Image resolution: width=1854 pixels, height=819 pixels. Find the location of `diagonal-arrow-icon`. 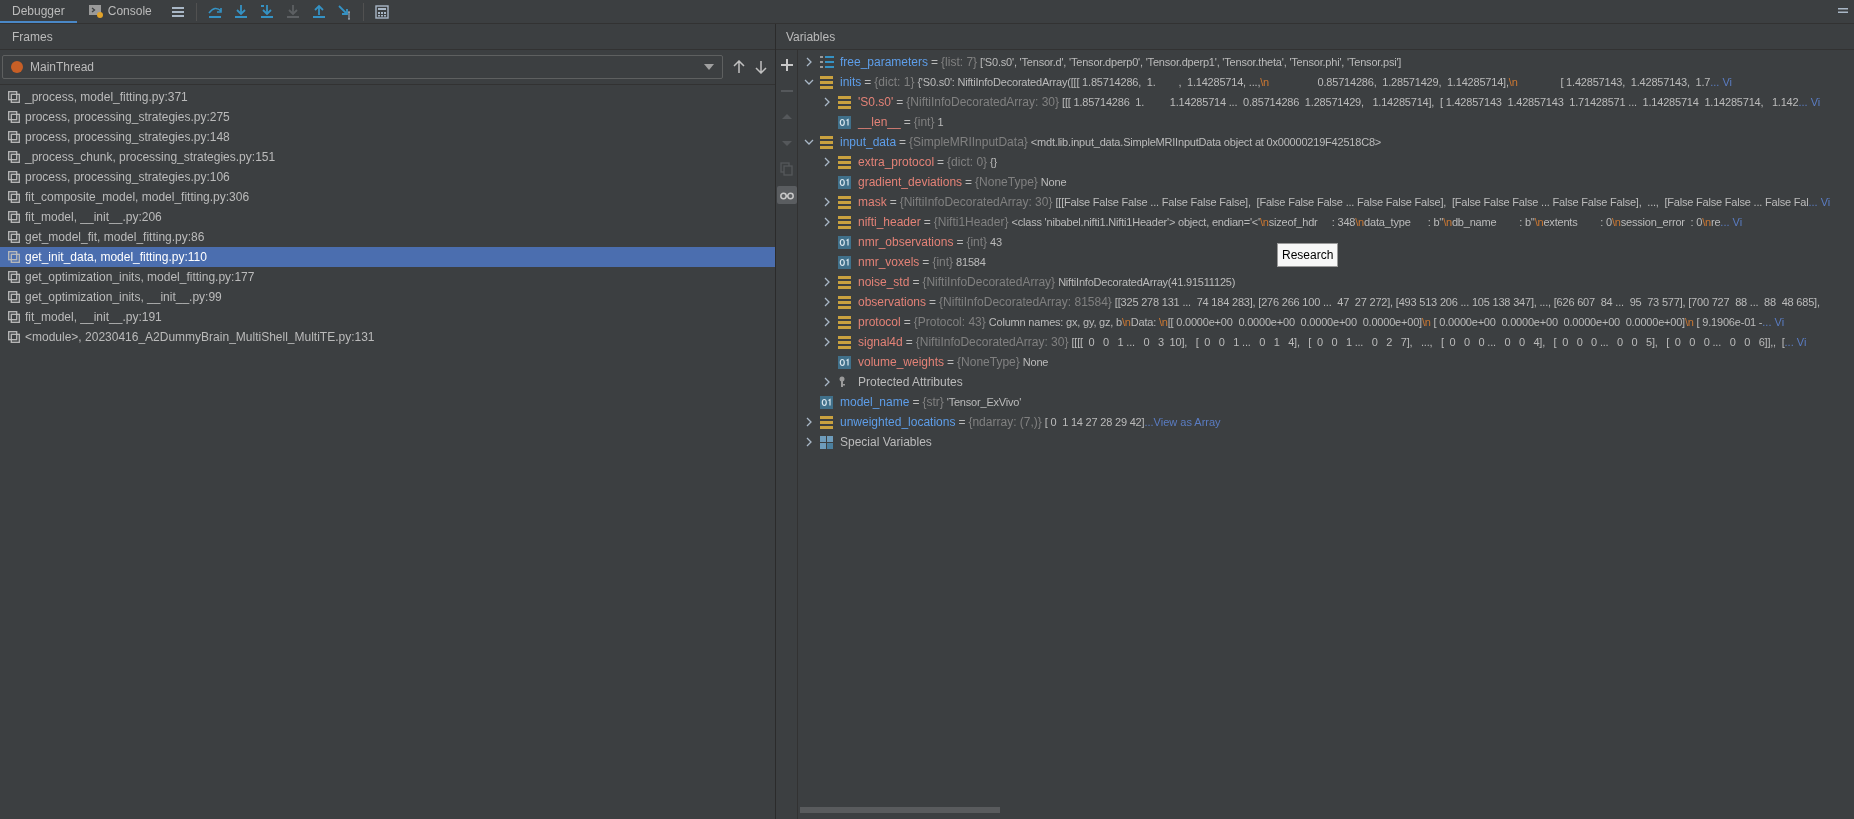

diagonal-arrow-icon is located at coordinates (344, 11).